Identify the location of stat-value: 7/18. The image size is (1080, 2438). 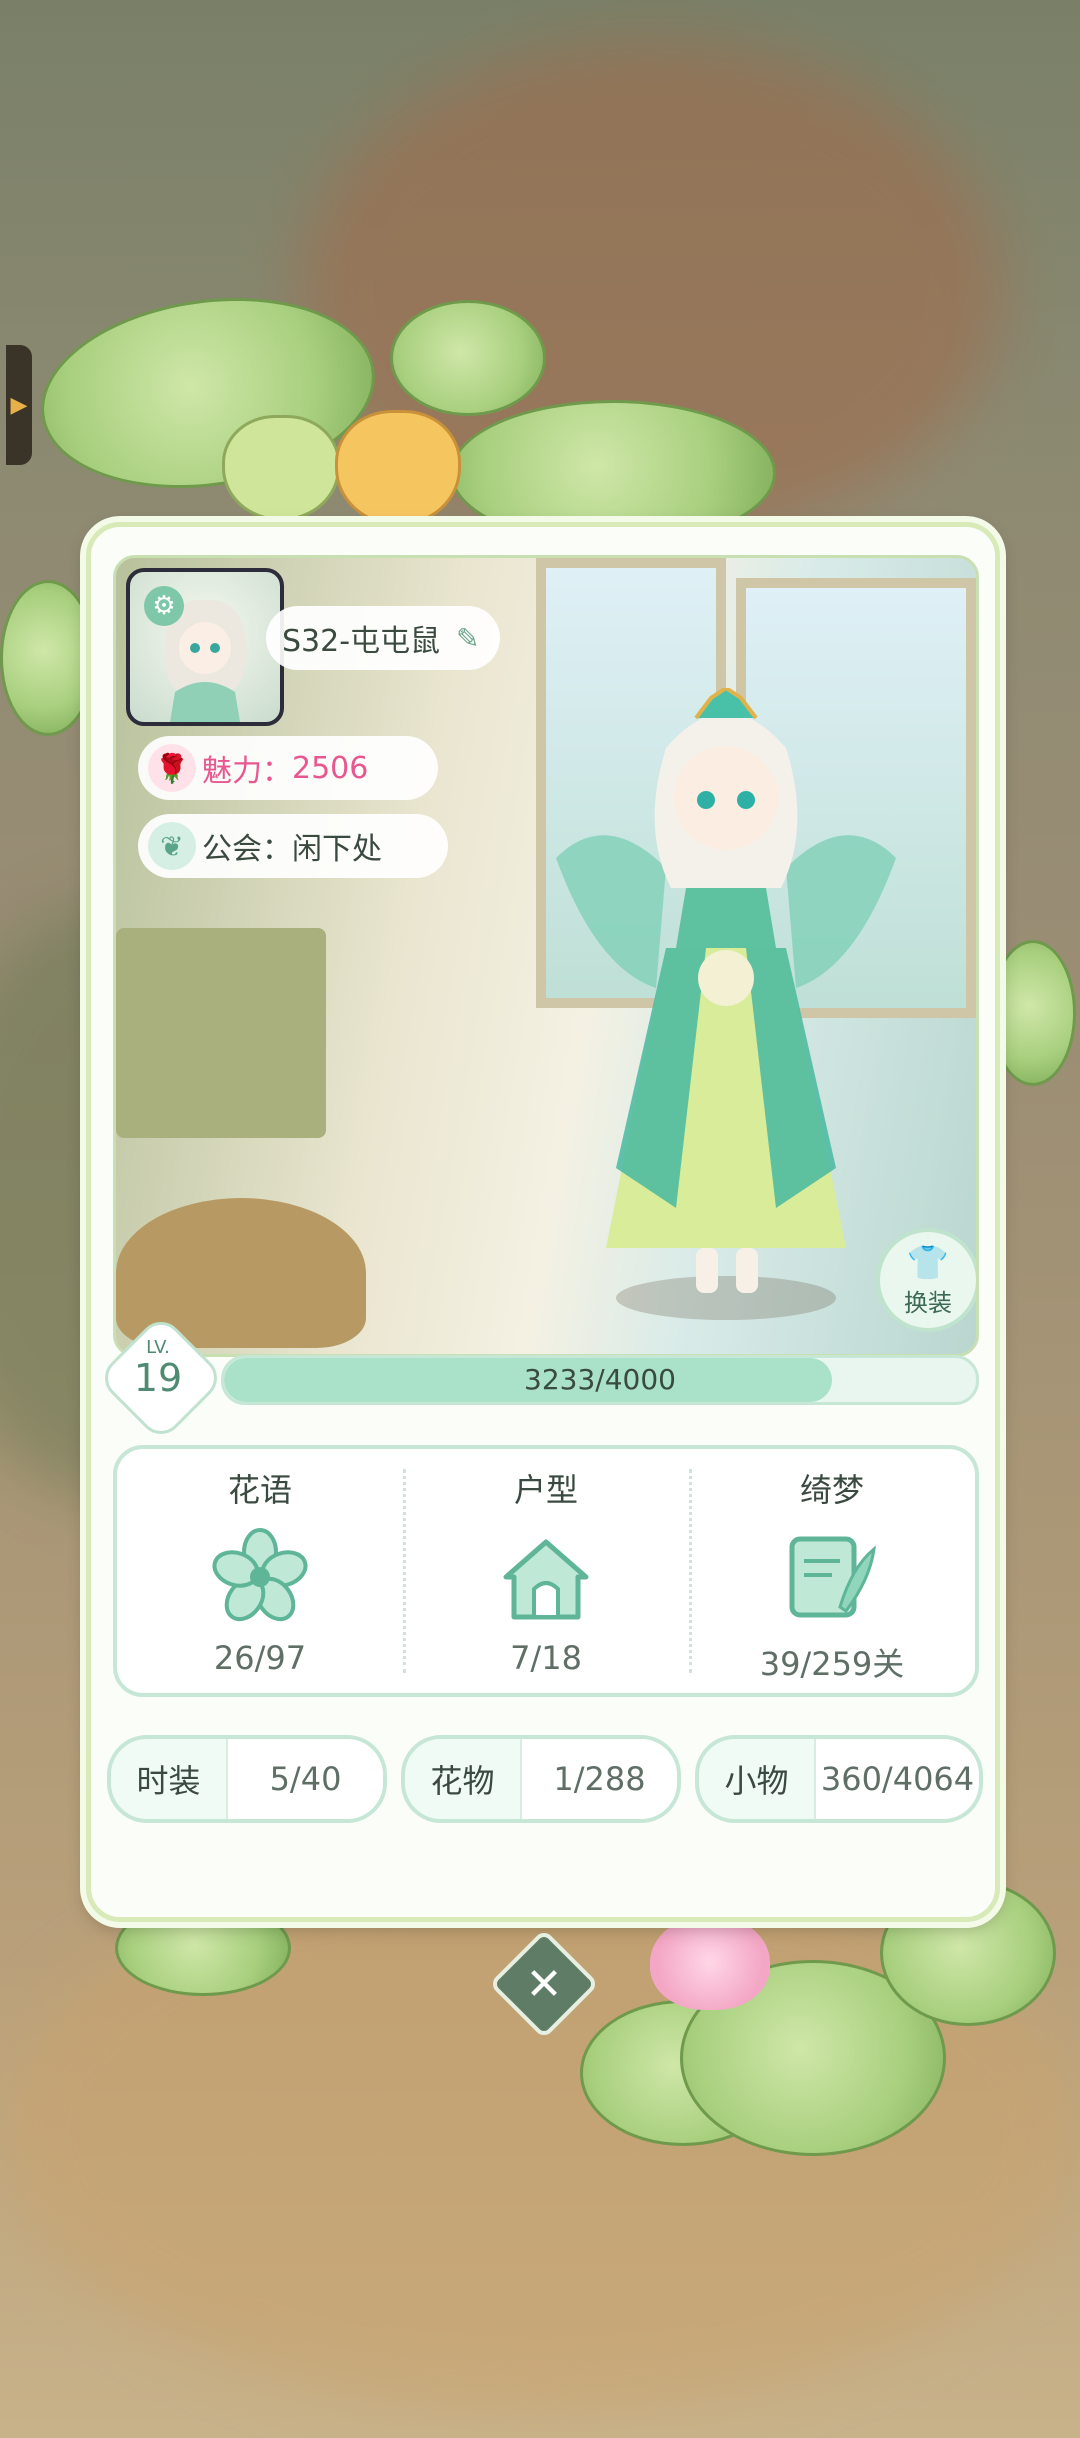
(546, 1658).